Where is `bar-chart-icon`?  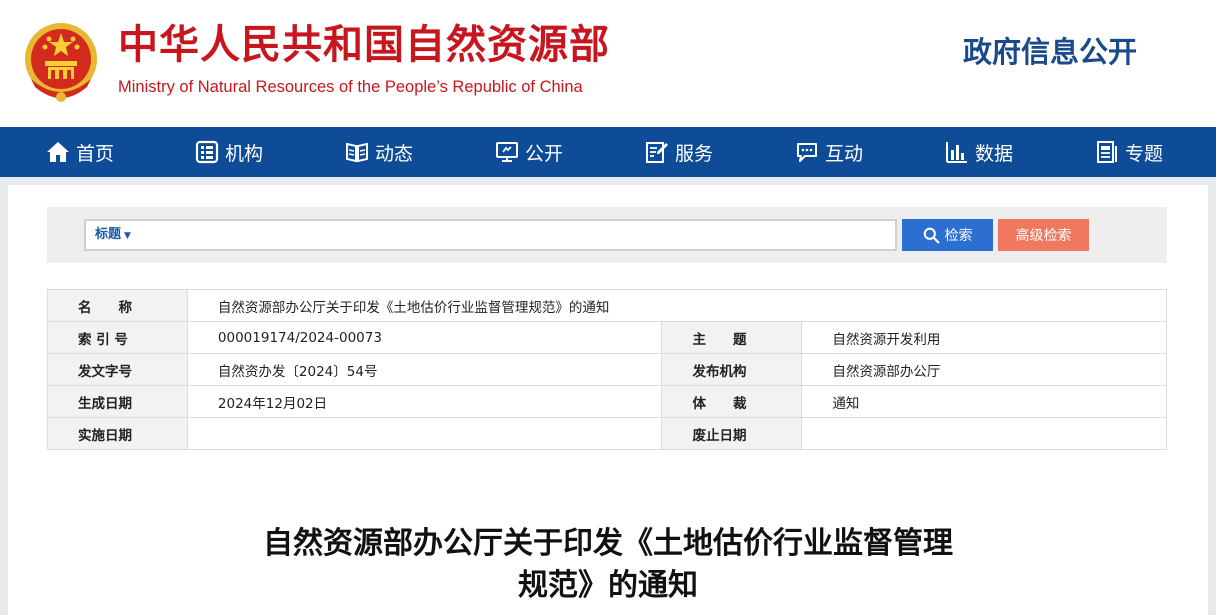 bar-chart-icon is located at coordinates (957, 152).